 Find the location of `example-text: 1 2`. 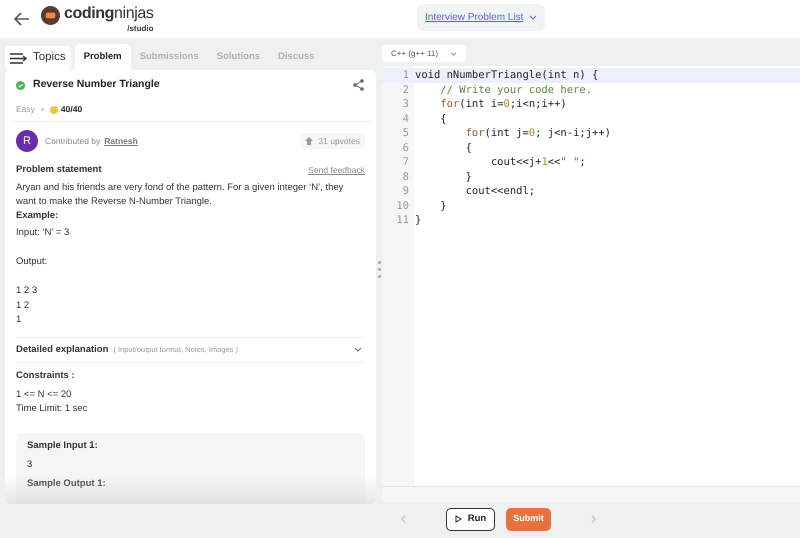

example-text: 1 2 is located at coordinates (23, 305).